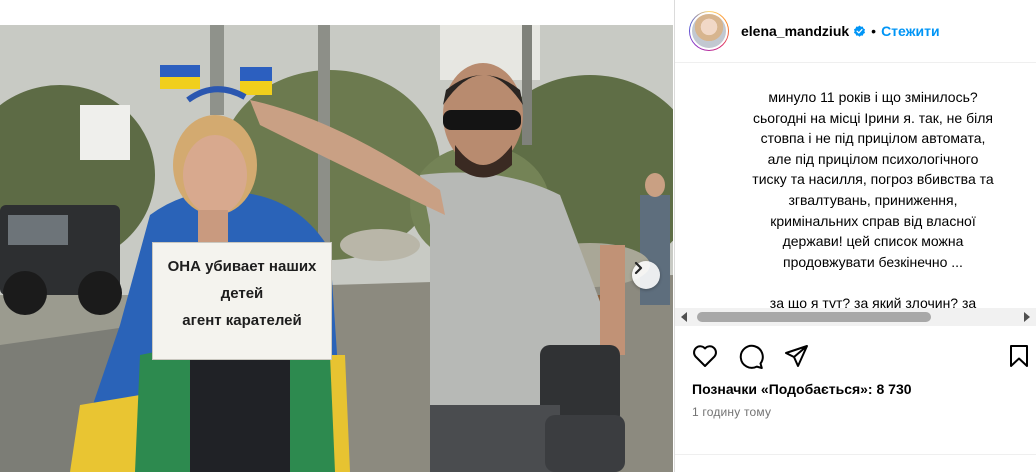 The height and width of the screenshot is (472, 1036). I want to click on sign-line-1: ОНА убивает наших, so click(242, 266).